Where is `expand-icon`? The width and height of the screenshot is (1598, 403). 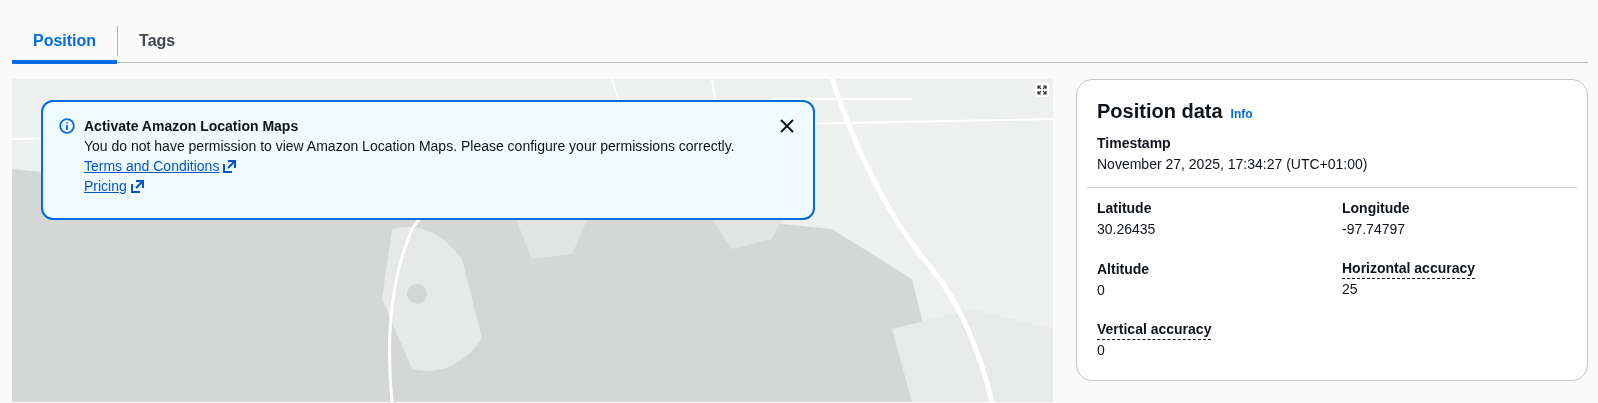
expand-icon is located at coordinates (1042, 90).